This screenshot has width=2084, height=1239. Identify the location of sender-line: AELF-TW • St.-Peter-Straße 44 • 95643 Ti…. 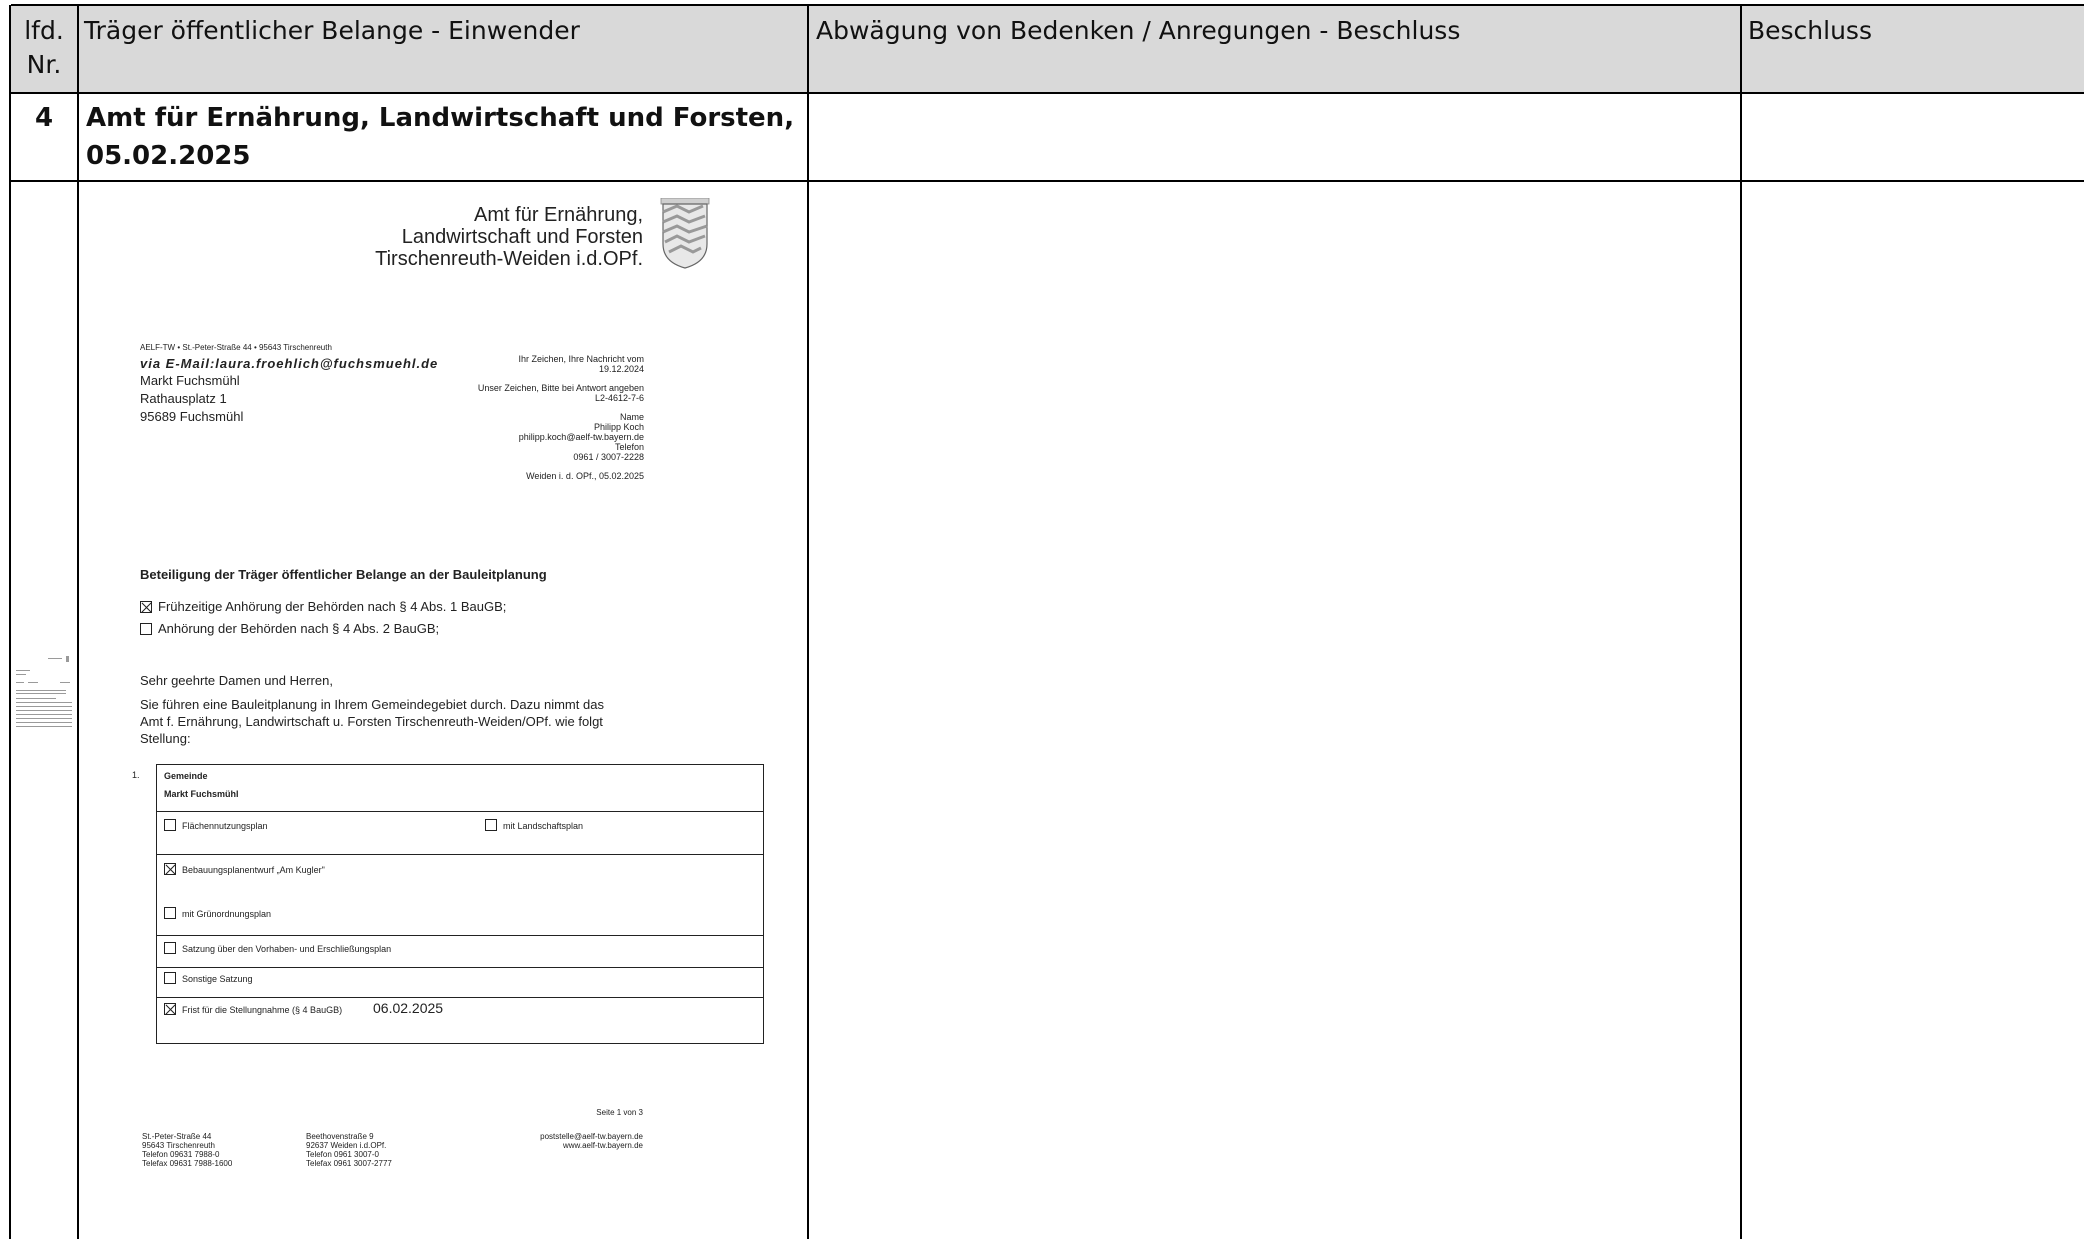
(236, 347).